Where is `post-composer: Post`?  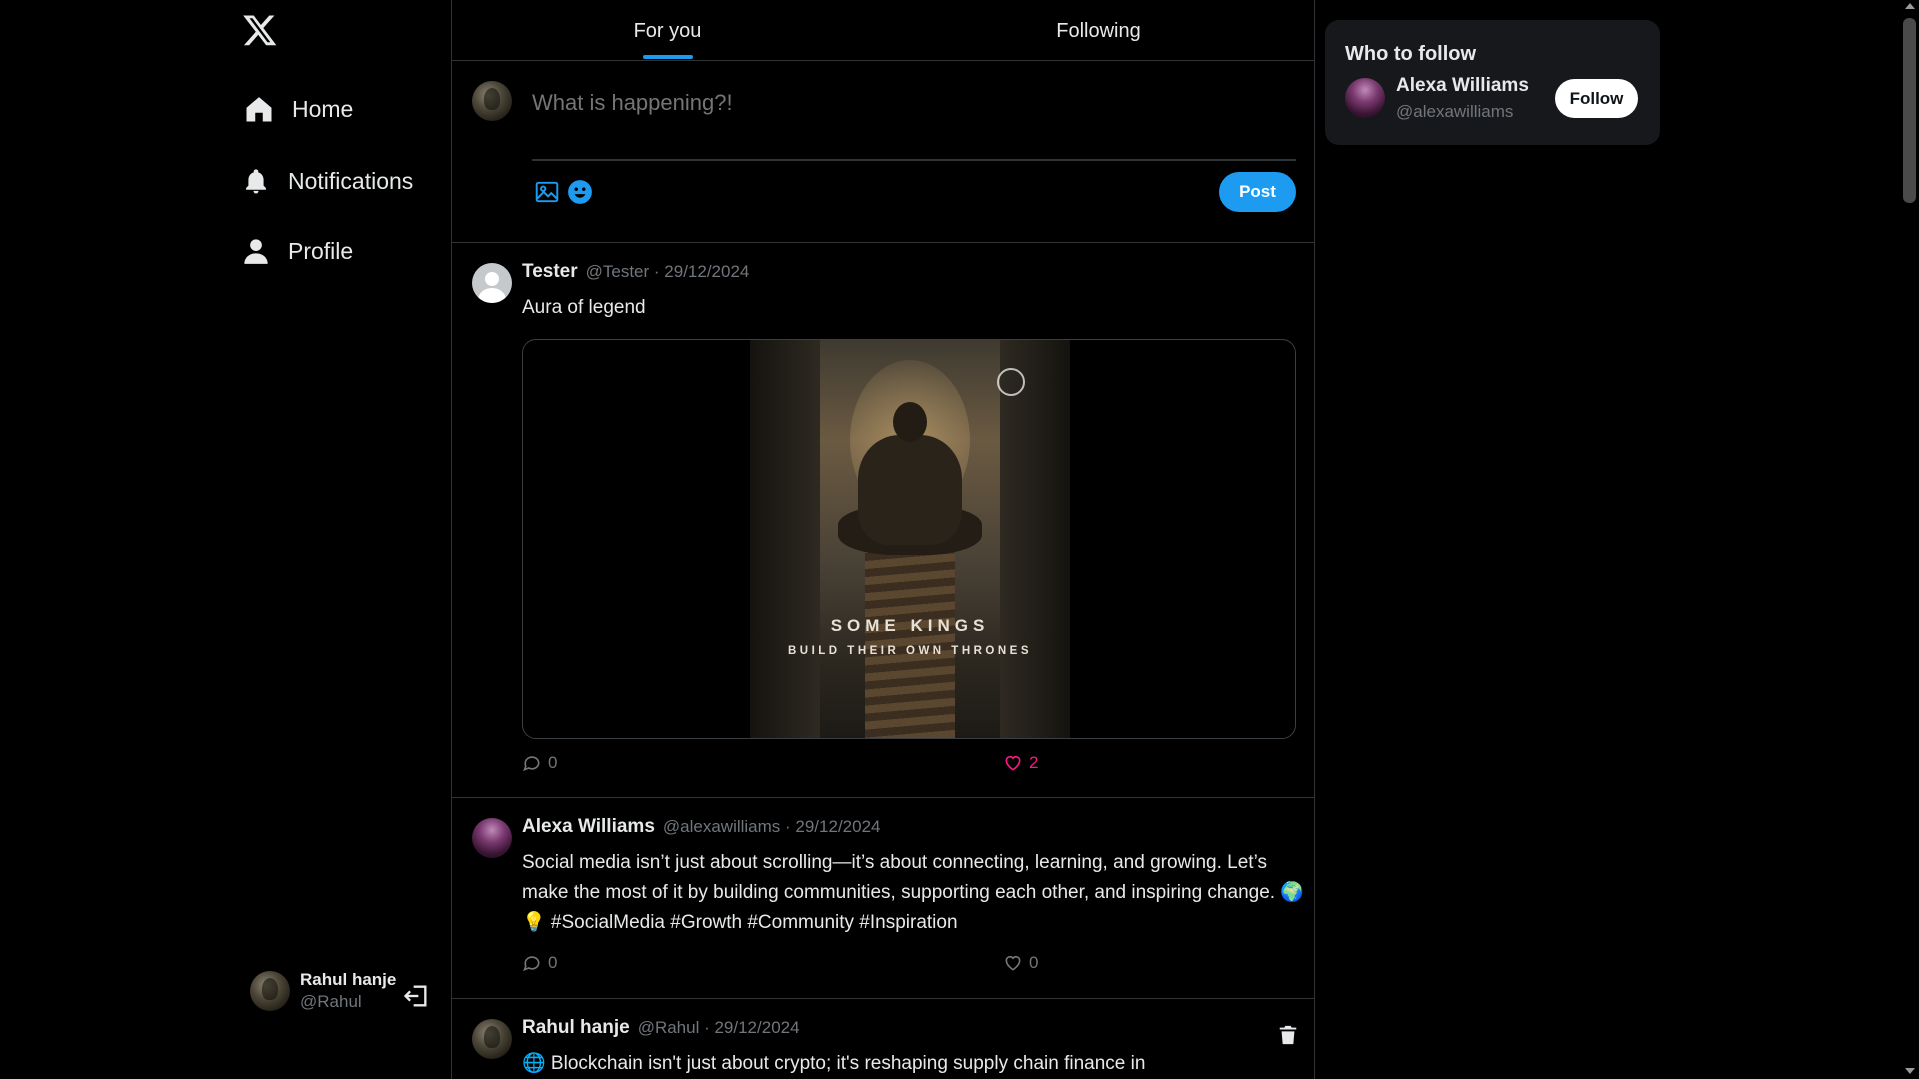 post-composer: Post is located at coordinates (883, 152).